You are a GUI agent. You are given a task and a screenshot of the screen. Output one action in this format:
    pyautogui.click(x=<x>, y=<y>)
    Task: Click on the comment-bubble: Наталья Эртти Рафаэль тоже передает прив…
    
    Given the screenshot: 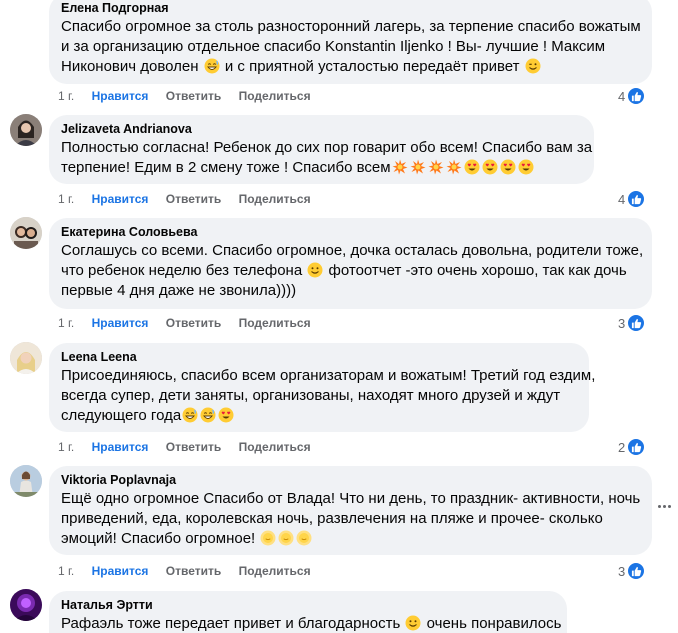 What is the action you would take?
    pyautogui.click(x=308, y=612)
    